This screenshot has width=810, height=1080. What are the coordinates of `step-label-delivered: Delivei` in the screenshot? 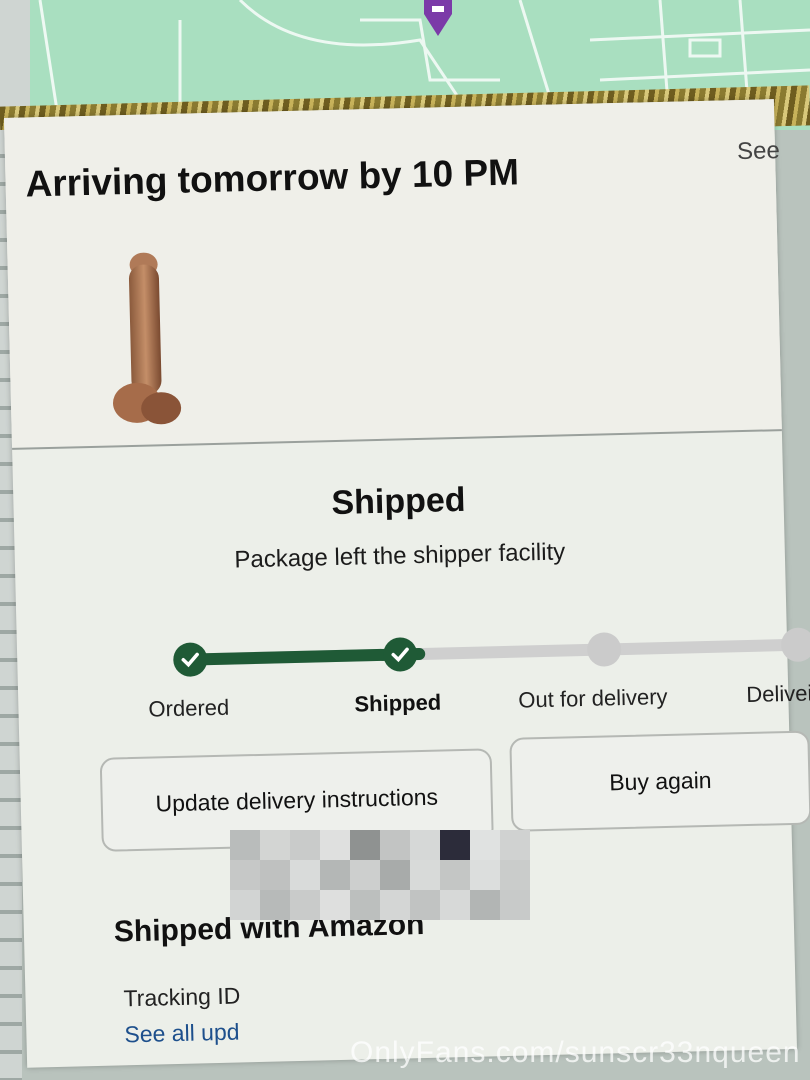 It's located at (778, 694).